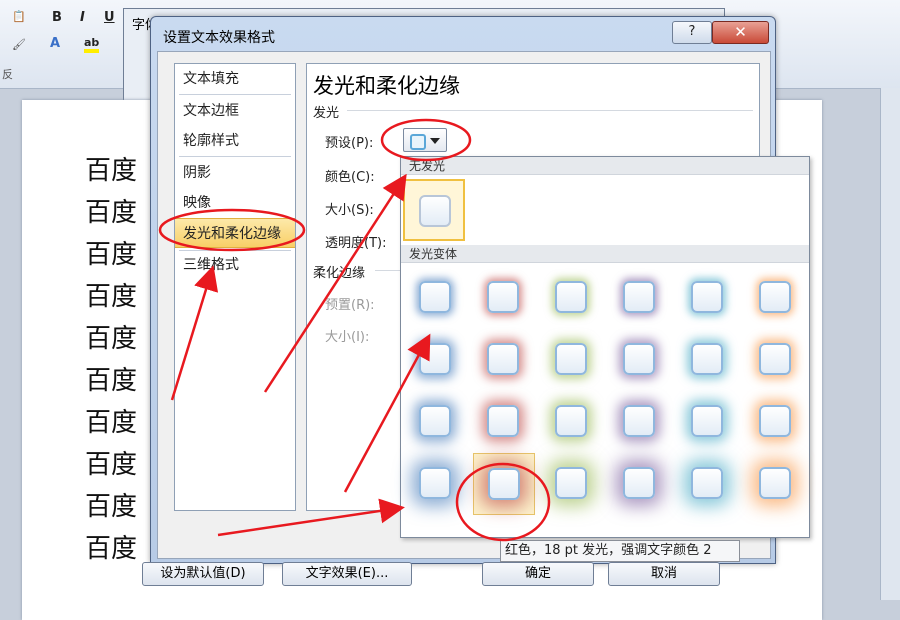 The height and width of the screenshot is (620, 900). What do you see at coordinates (92, 44) in the screenshot?
I see `highlight-icon: ab` at bounding box center [92, 44].